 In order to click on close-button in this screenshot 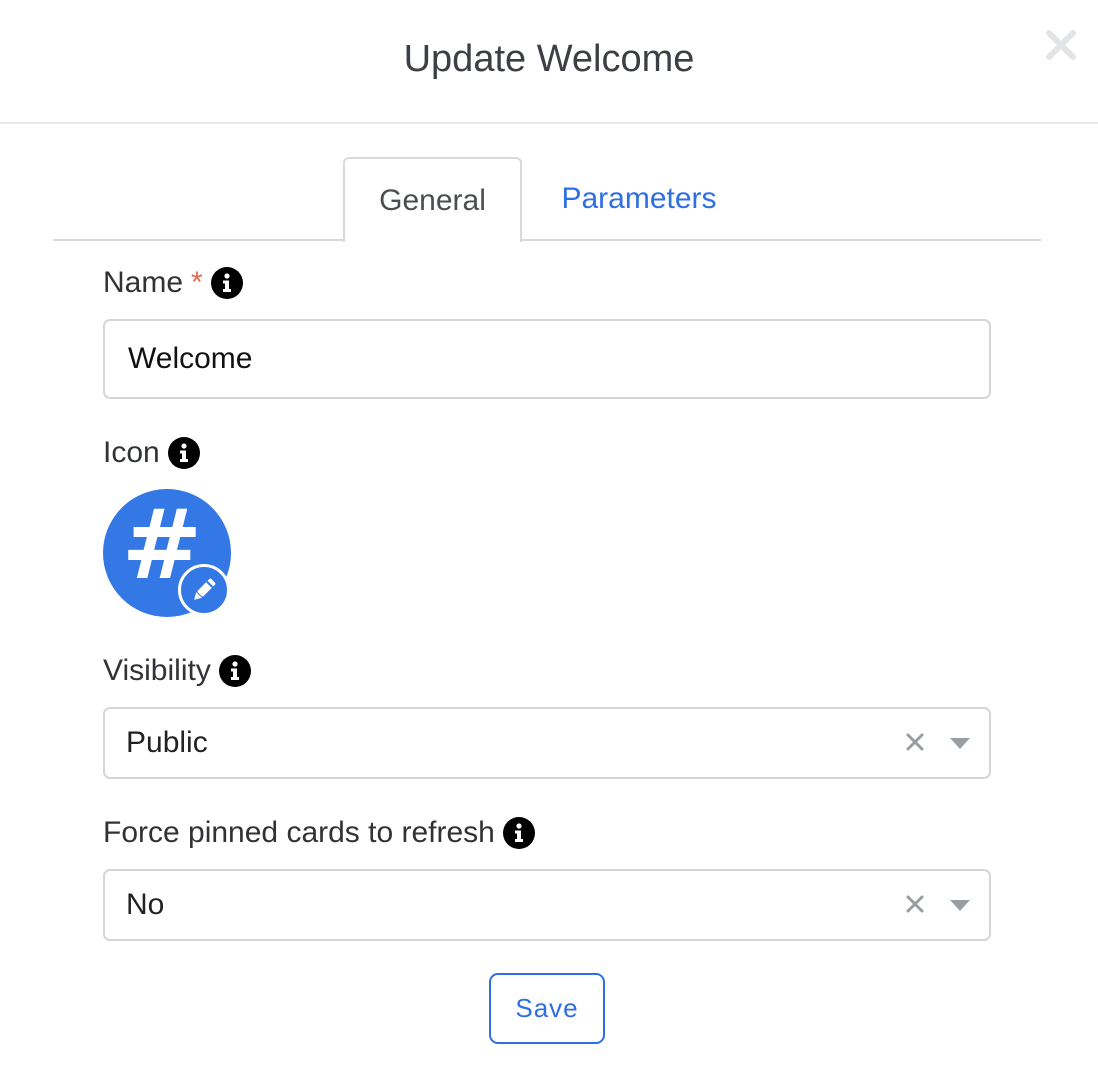, I will do `click(1061, 45)`.